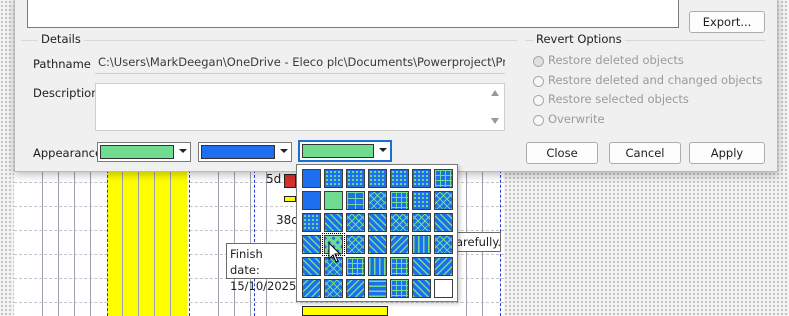 The width and height of the screenshot is (789, 316). Describe the element at coordinates (377, 200) in the screenshot. I see `pattern-swatch-hatch-cross` at that location.